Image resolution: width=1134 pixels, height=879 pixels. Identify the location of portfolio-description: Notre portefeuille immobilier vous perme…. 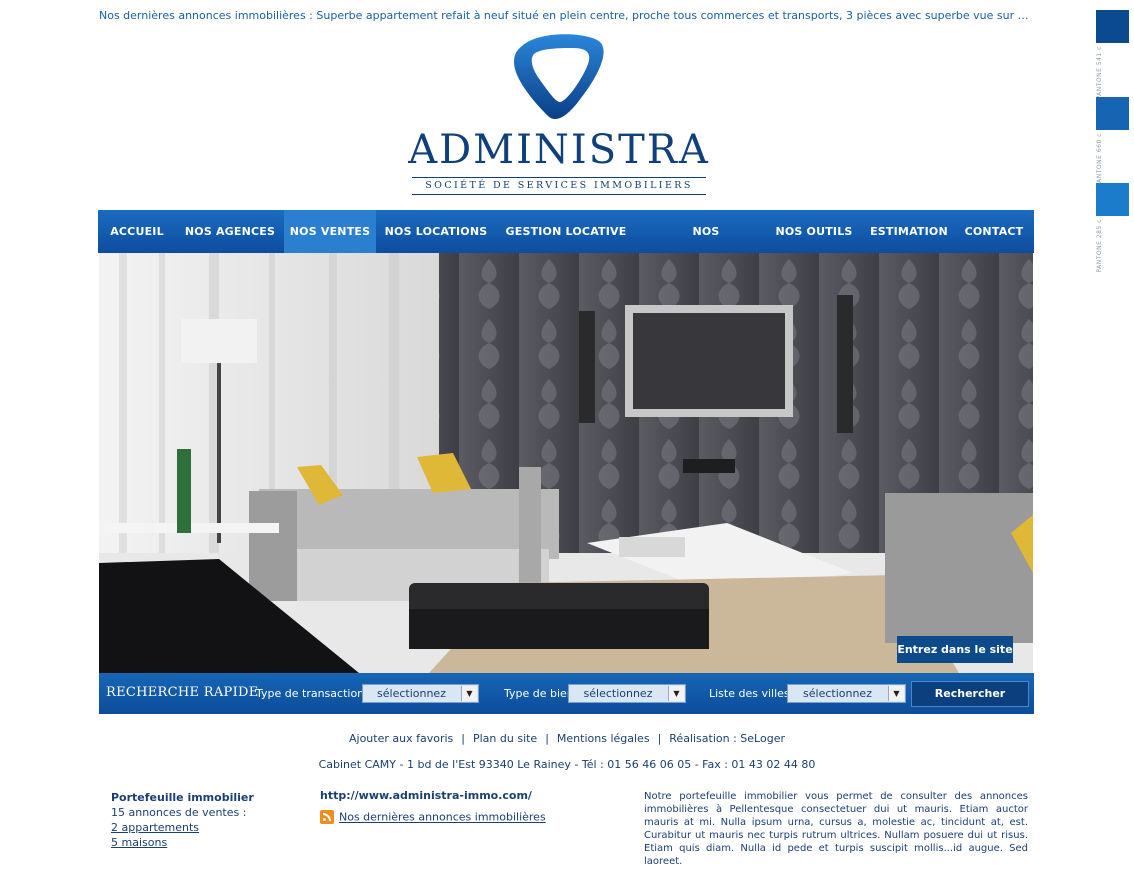
(836, 829).